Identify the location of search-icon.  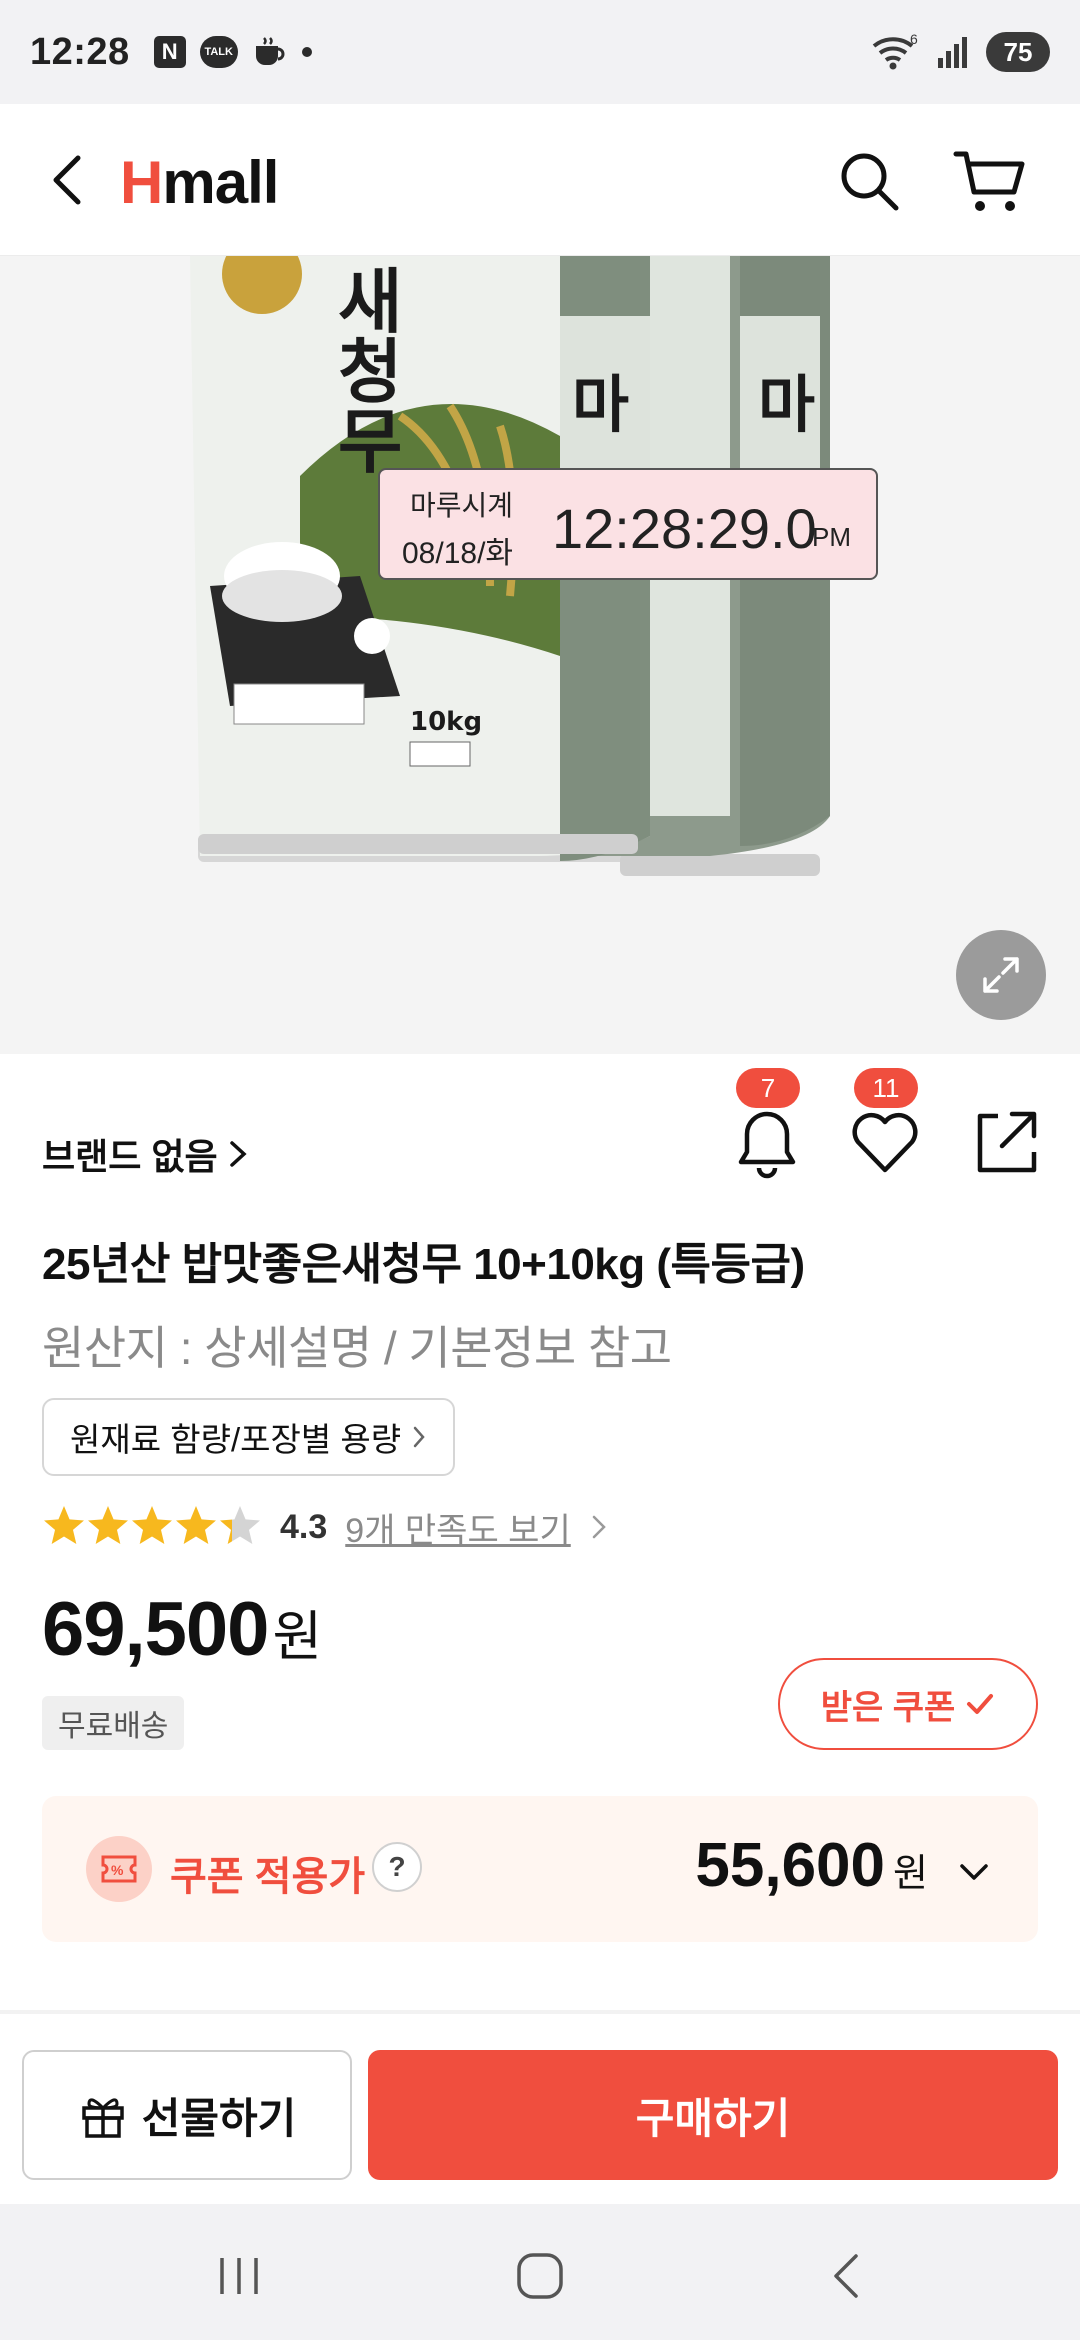
(869, 181).